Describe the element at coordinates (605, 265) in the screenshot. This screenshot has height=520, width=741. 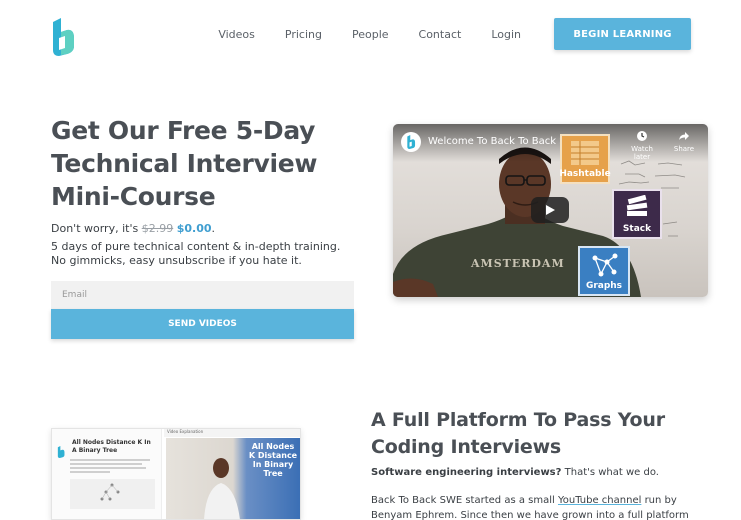
I see `graph-icon` at that location.